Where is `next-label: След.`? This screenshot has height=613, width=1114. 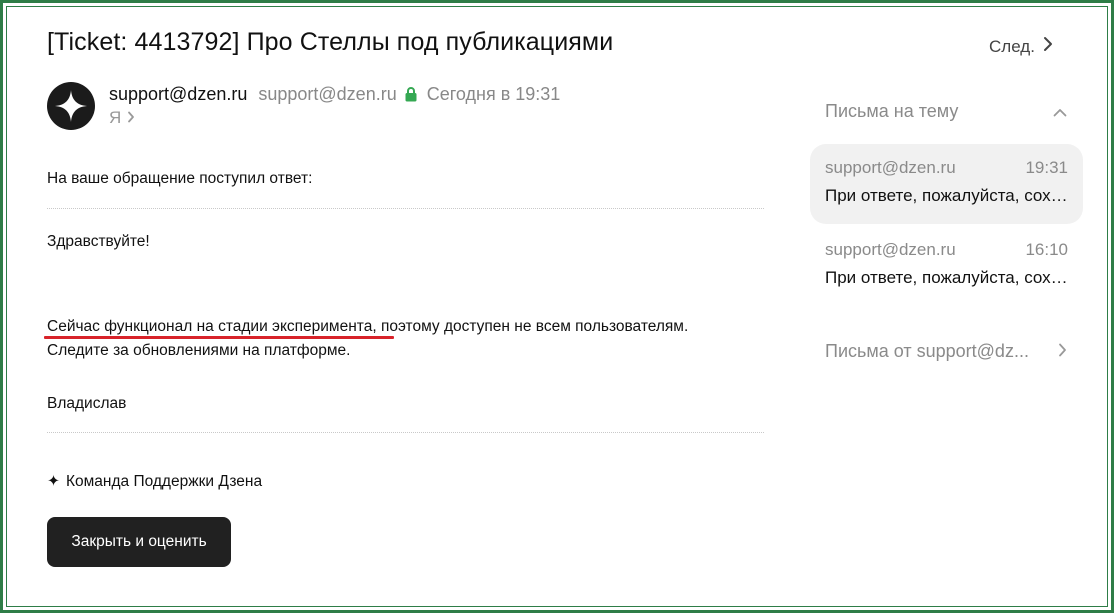
next-label: След. is located at coordinates (1012, 46).